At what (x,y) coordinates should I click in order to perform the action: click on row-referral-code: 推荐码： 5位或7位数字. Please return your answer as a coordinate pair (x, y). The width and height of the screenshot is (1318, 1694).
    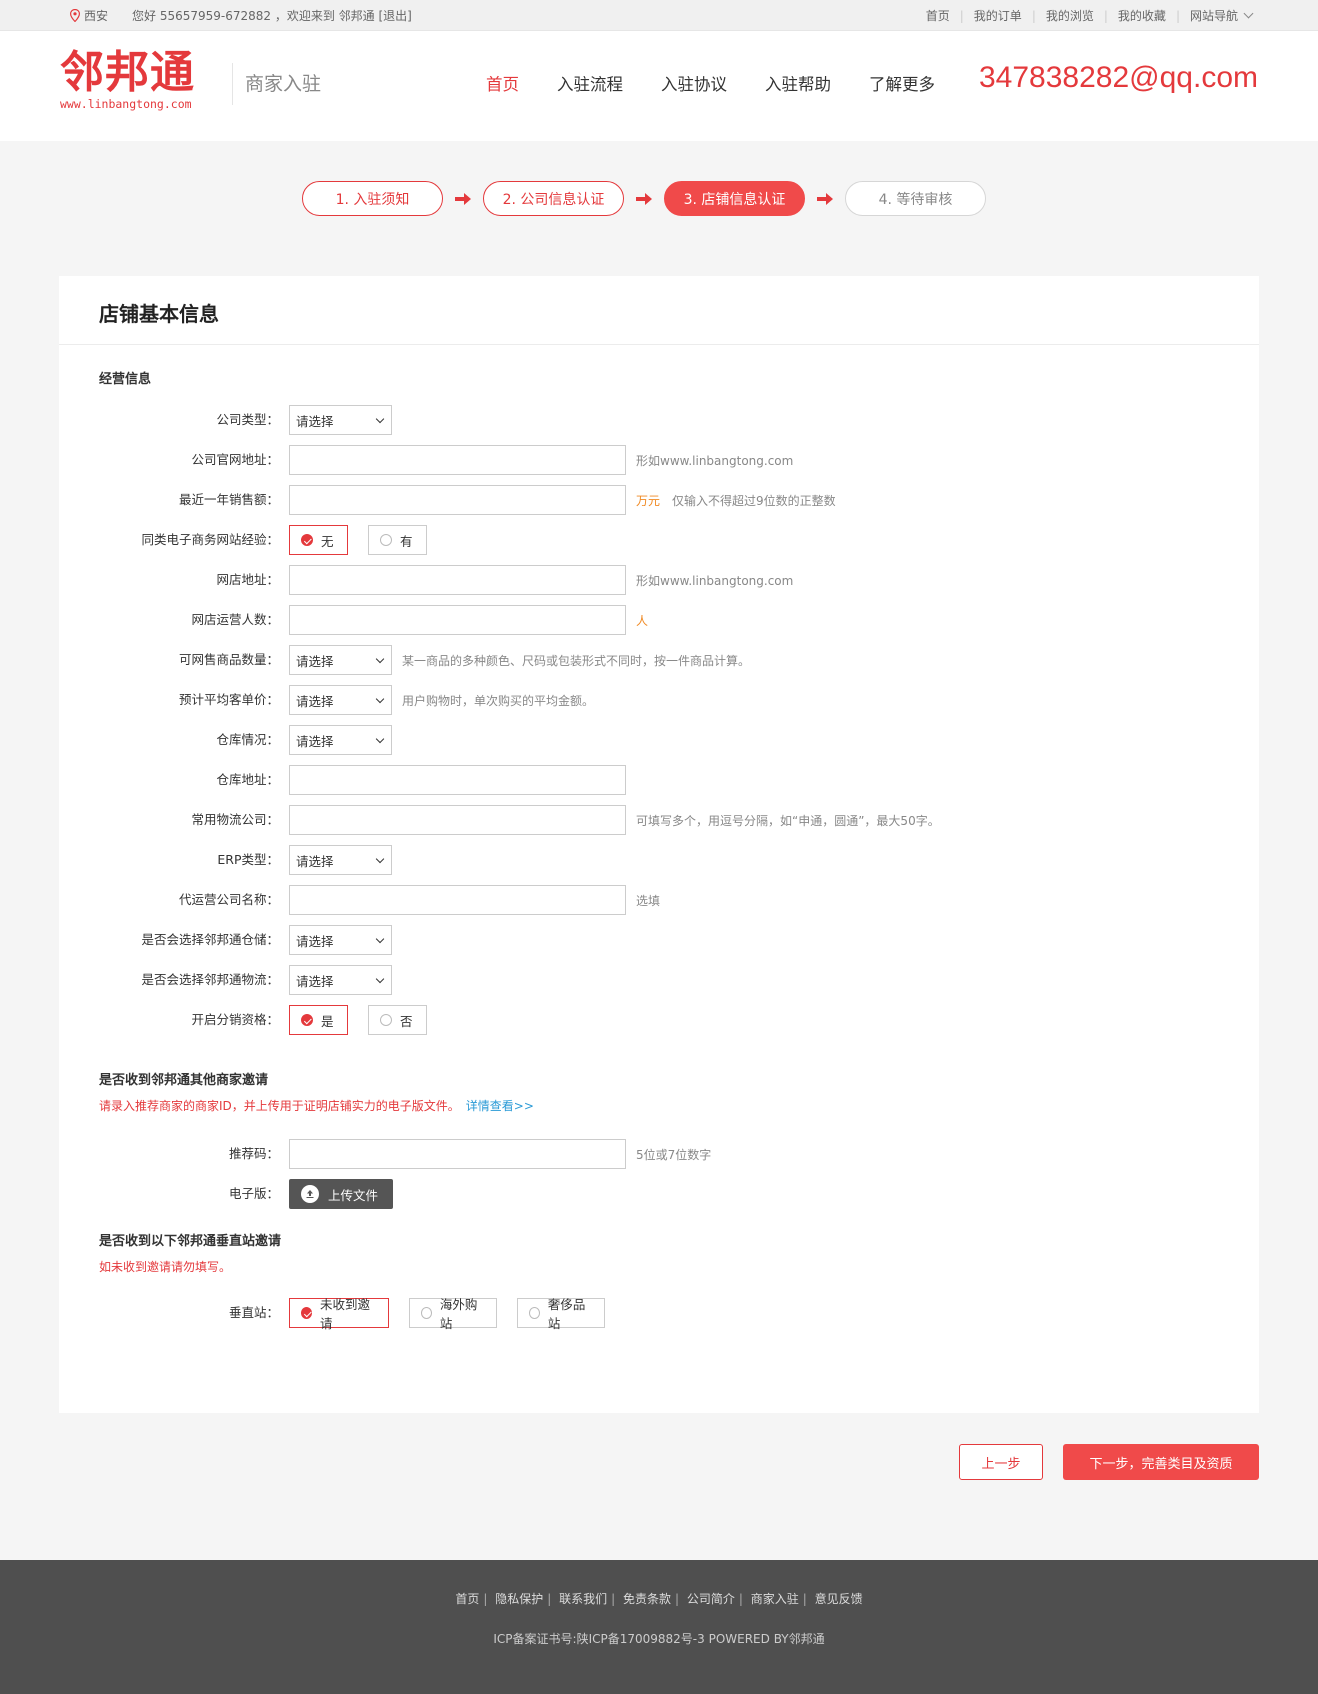
    Looking at the image, I should click on (659, 1154).